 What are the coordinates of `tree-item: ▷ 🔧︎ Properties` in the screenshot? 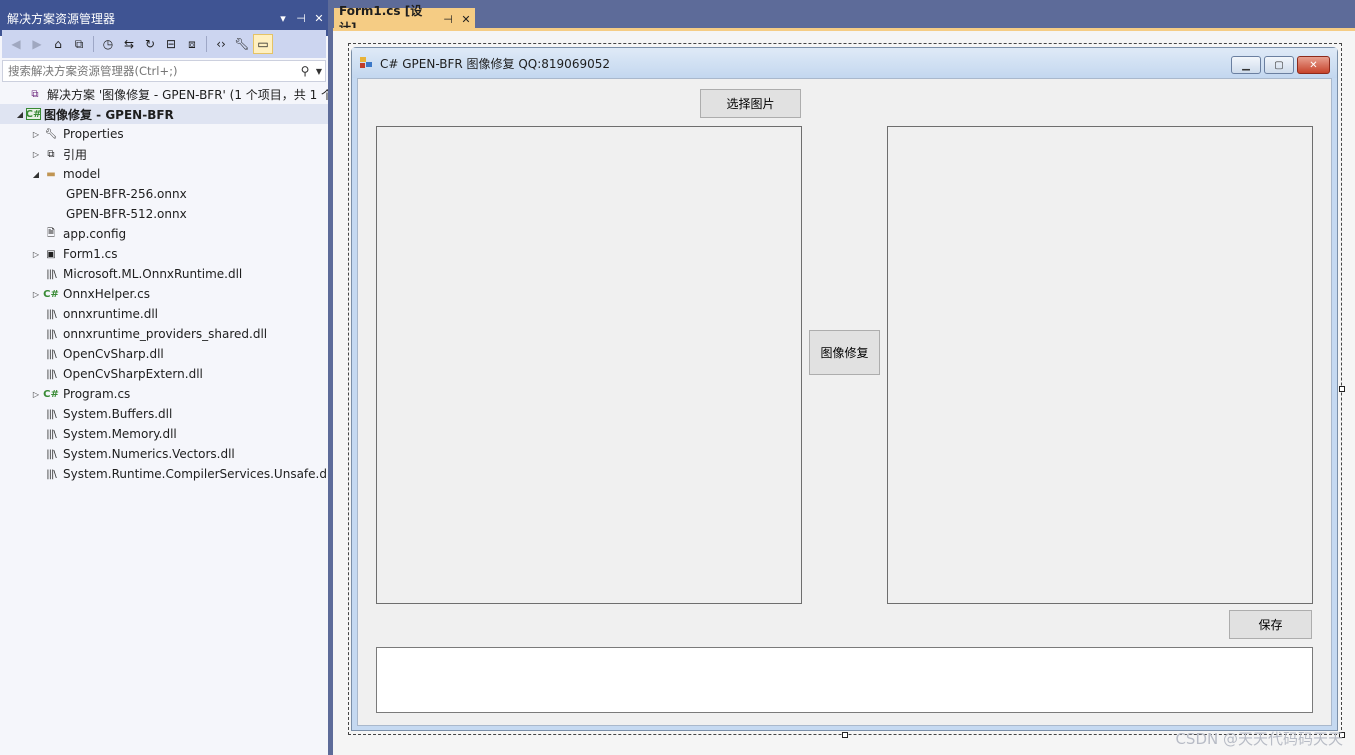 It's located at (164, 134).